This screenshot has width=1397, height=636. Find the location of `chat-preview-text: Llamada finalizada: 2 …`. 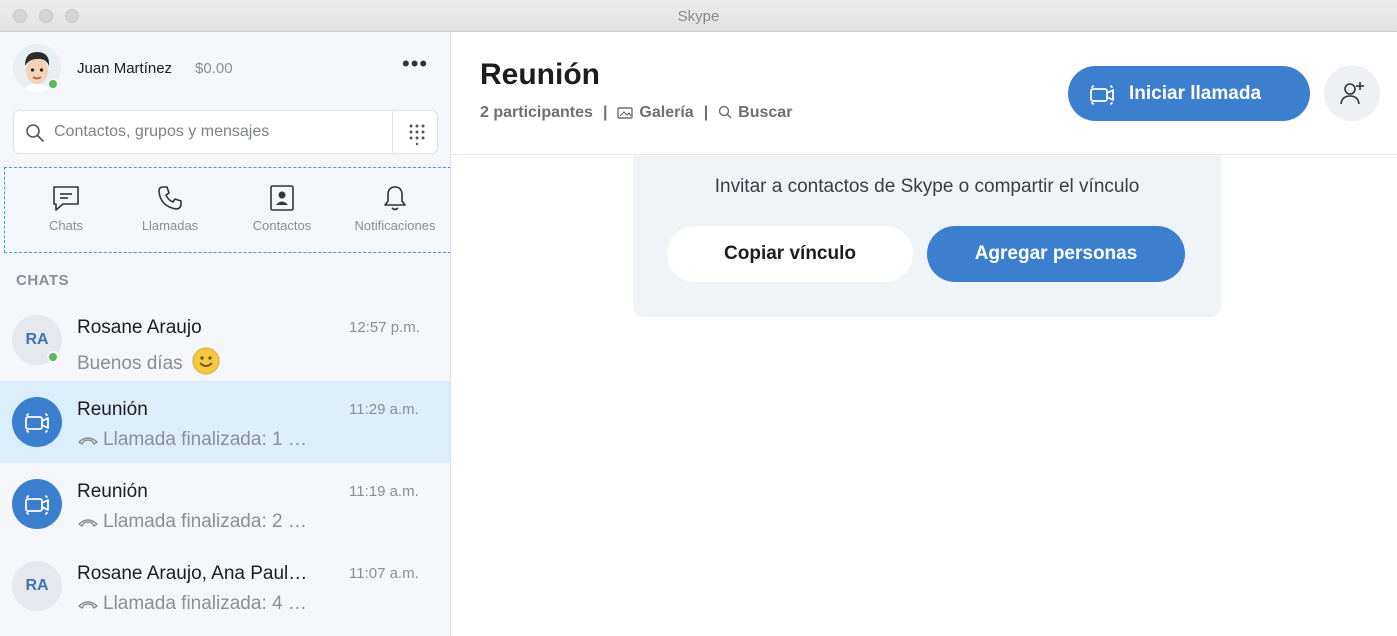

chat-preview-text: Llamada finalizada: 2 … is located at coordinates (205, 521).